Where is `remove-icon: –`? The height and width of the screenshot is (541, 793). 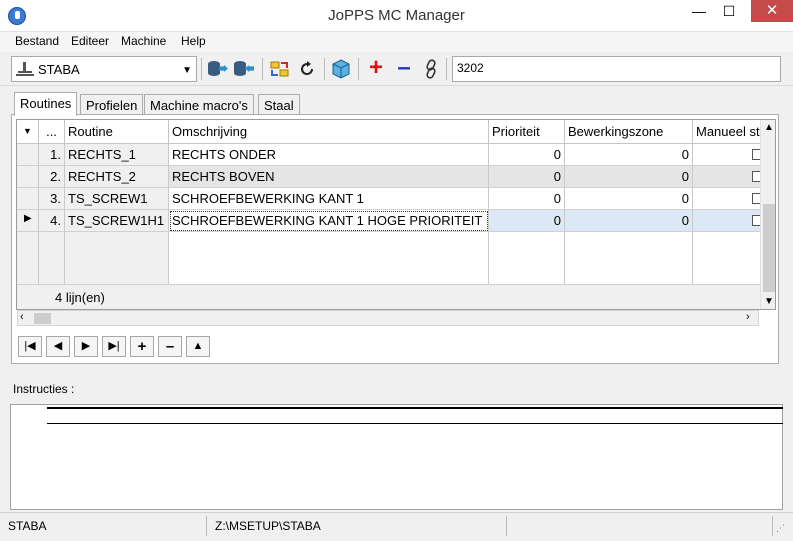 remove-icon: – is located at coordinates (404, 68).